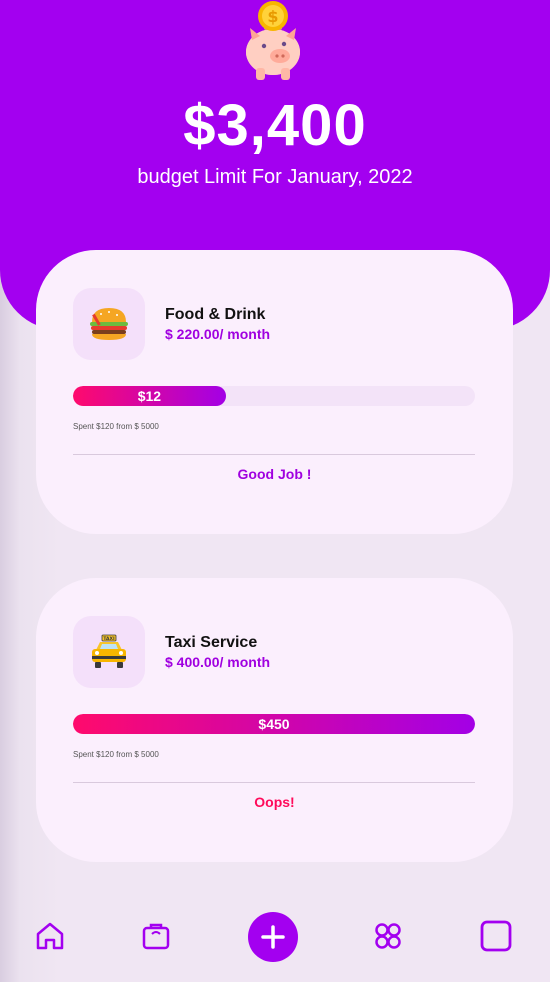 This screenshot has height=982, width=550. What do you see at coordinates (274, 474) in the screenshot?
I see `status-text: Good Job !` at bounding box center [274, 474].